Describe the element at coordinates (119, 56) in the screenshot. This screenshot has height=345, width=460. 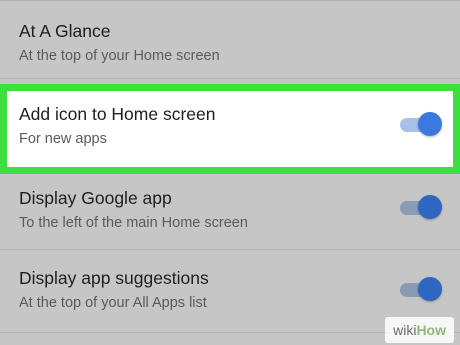
I see `setting-subtitle: At the top of your Home screen` at that location.